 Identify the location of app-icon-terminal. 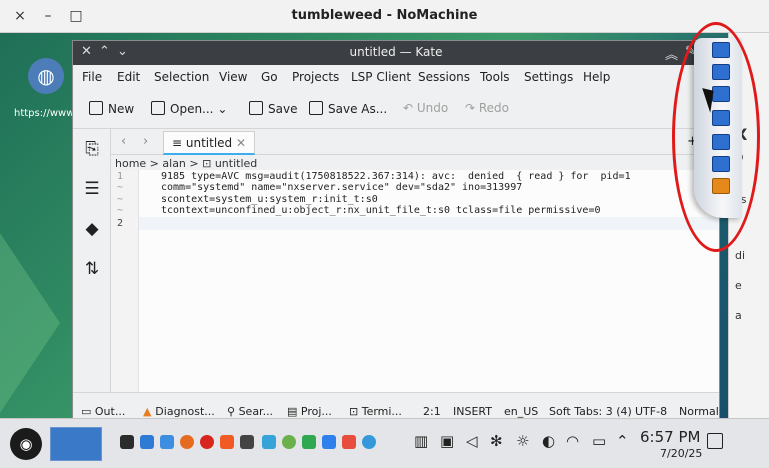
(127, 442).